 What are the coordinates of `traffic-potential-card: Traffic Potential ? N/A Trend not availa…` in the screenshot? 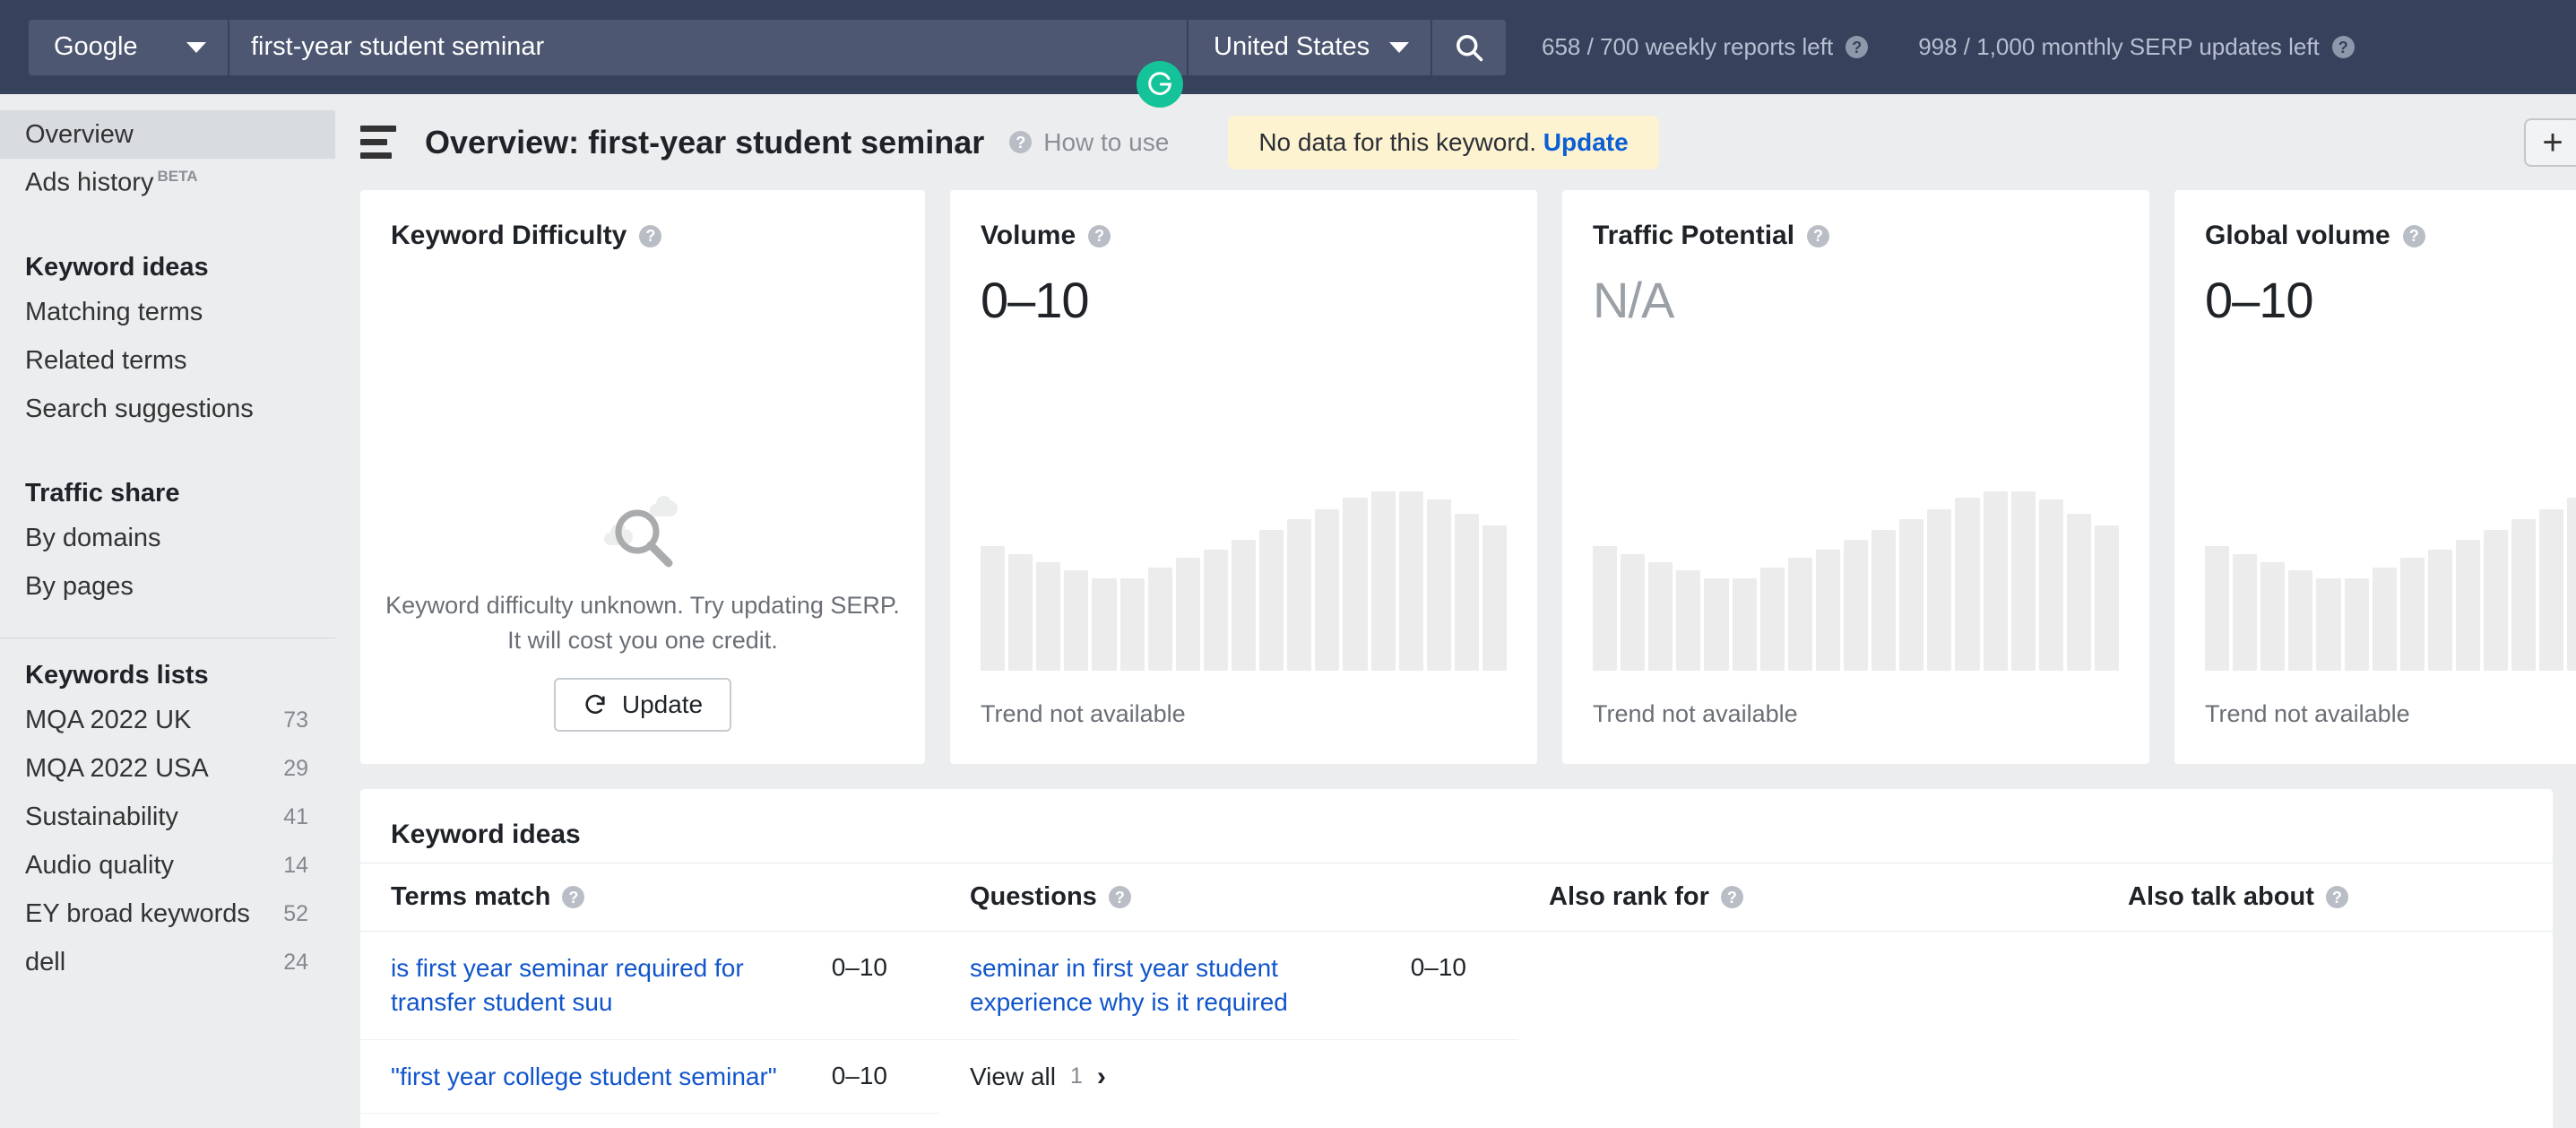 It's located at (1855, 477).